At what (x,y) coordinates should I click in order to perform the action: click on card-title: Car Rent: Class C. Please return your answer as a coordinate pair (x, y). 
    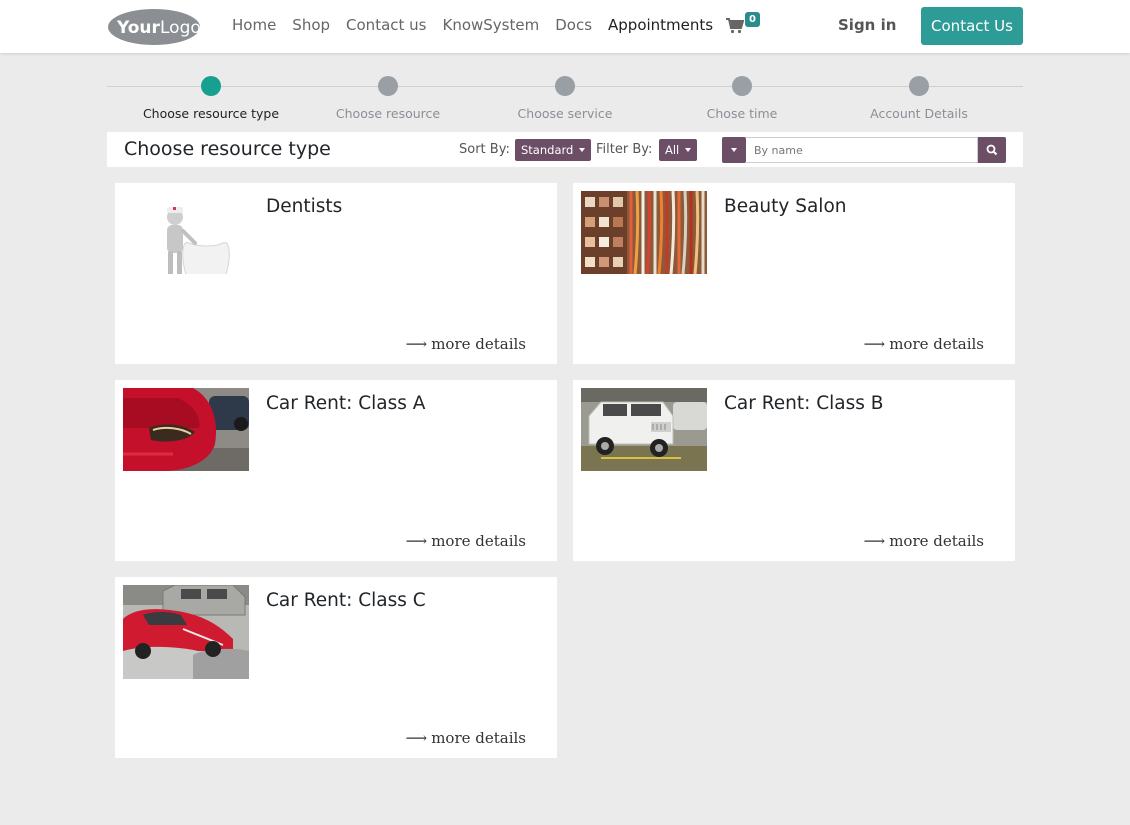
    Looking at the image, I should click on (346, 600).